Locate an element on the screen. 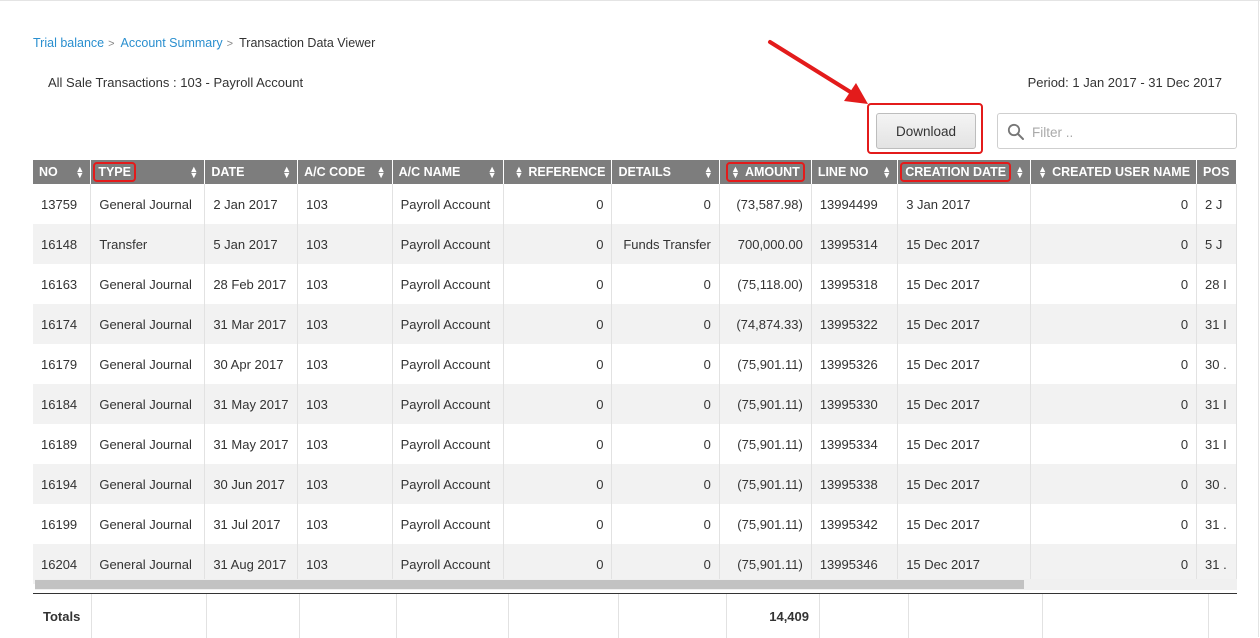 The height and width of the screenshot is (638, 1260). column-header-created-user-name: ▲ ▼ CREATED USER NAME is located at coordinates (1114, 172).